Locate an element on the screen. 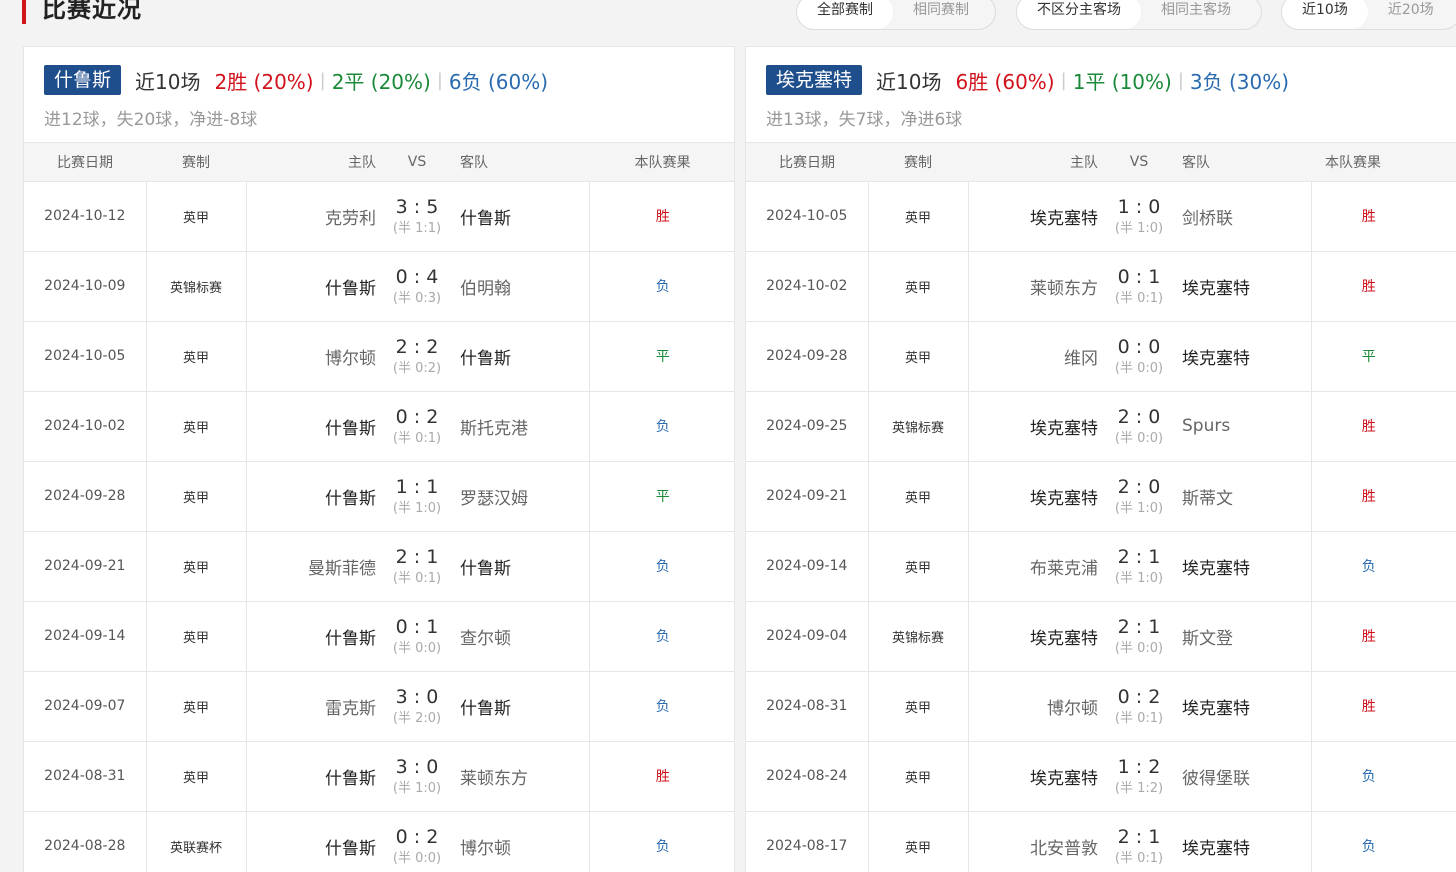 The image size is (1456, 872). match-row: 2024-09-28 英甲 什鲁斯 1 : 1 (半 1:0) 罗瑟汉姆 平 is located at coordinates (379, 496).